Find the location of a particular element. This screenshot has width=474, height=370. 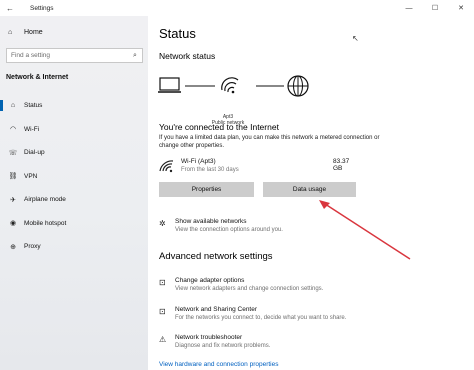

sidebar-item-wifi: ◠ Wi-Fi is located at coordinates (74, 130).